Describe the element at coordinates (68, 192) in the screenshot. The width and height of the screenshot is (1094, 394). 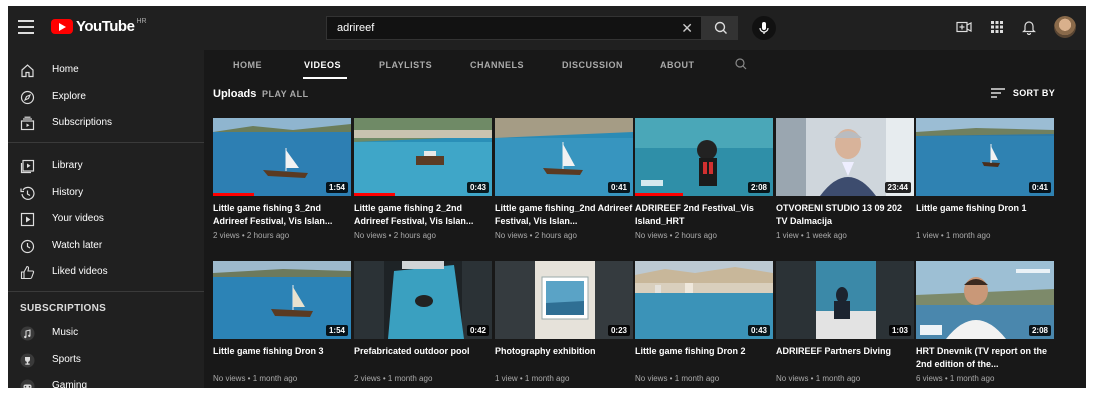
I see `sidebar-item-label: History` at that location.